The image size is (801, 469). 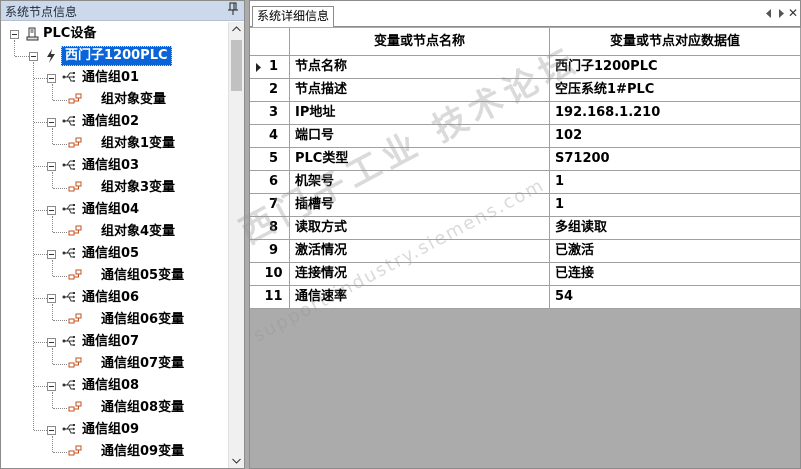 I want to click on tree-node-group-variable: 通信组05变量, so click(x=114, y=276).